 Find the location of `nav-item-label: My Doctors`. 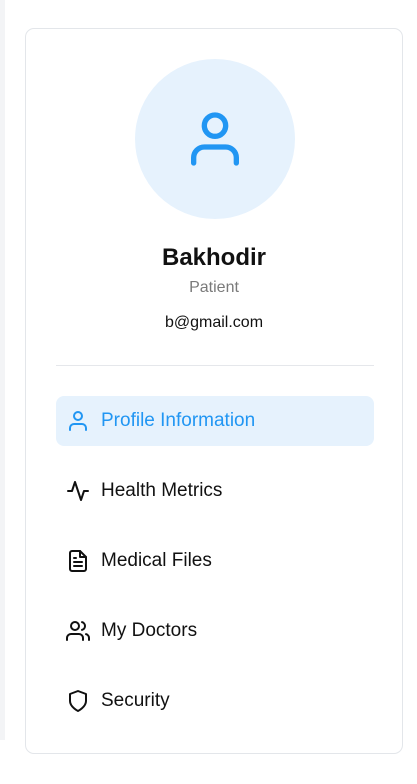

nav-item-label: My Doctors is located at coordinates (149, 630).